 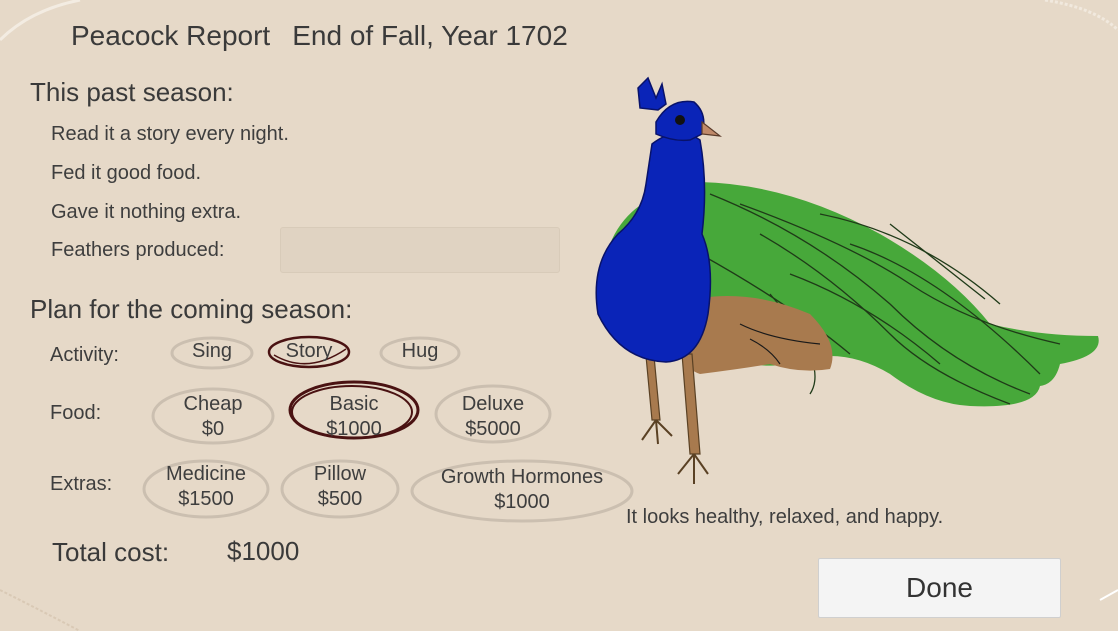 What do you see at coordinates (206, 474) in the screenshot?
I see `extras-option-medicine-label: Medicine` at bounding box center [206, 474].